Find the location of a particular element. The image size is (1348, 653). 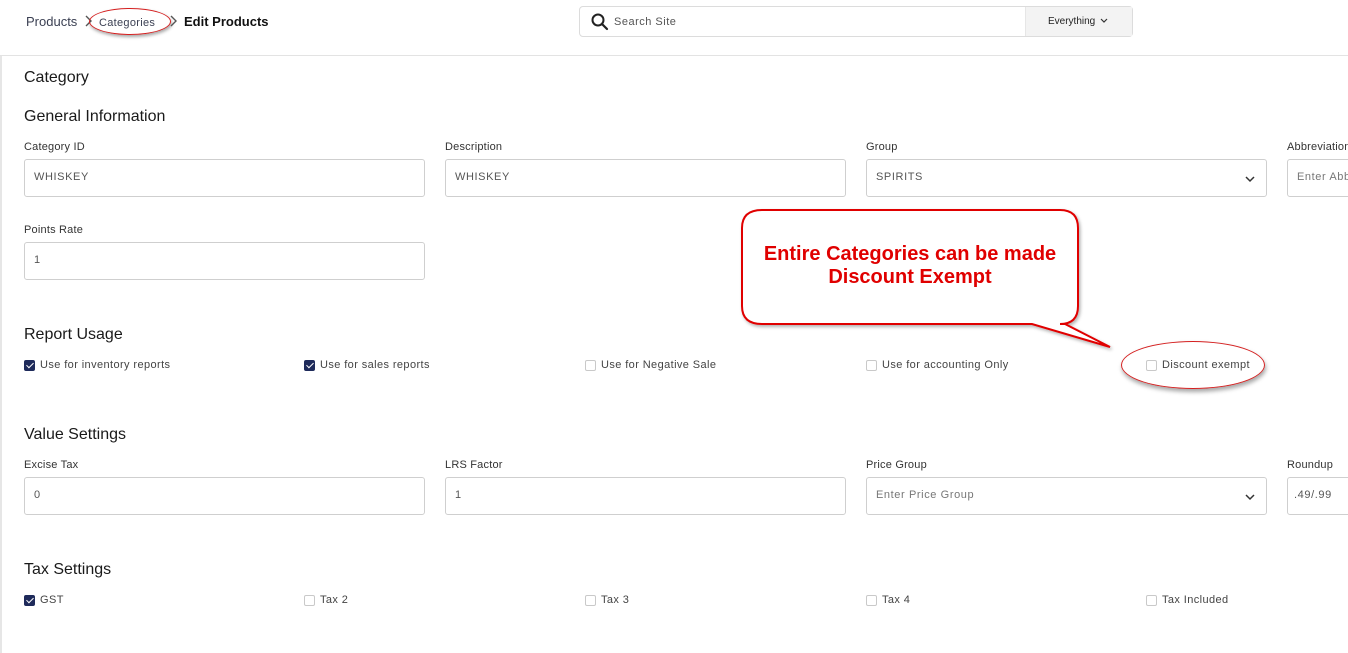

price-group-select: Enter Price Group is located at coordinates (1066, 496).